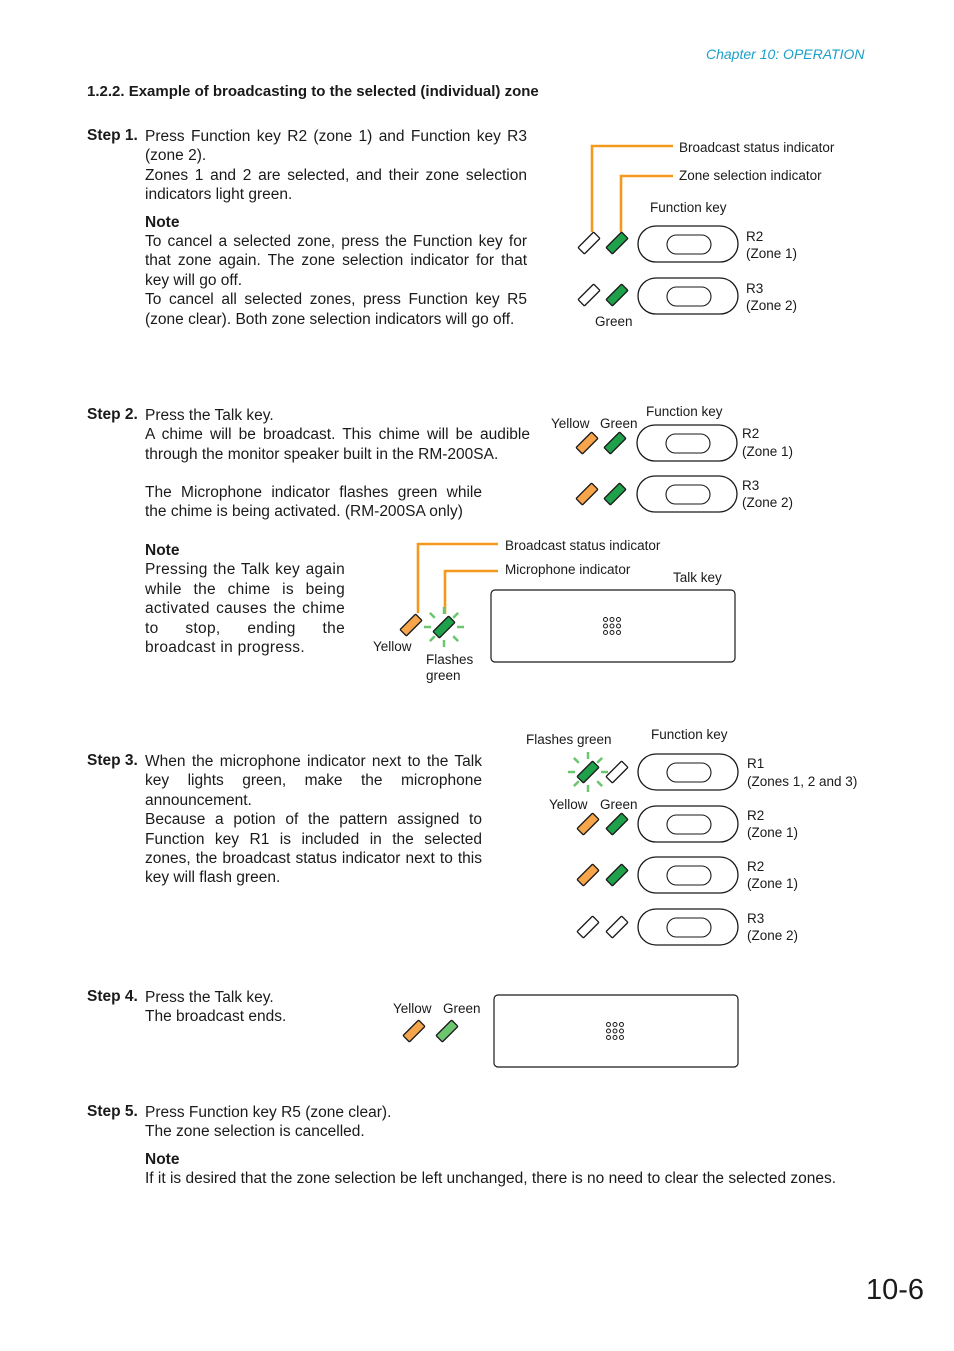 Image resolution: width=954 pixels, height=1351 pixels. I want to click on page-number: 10-6, so click(895, 1290).